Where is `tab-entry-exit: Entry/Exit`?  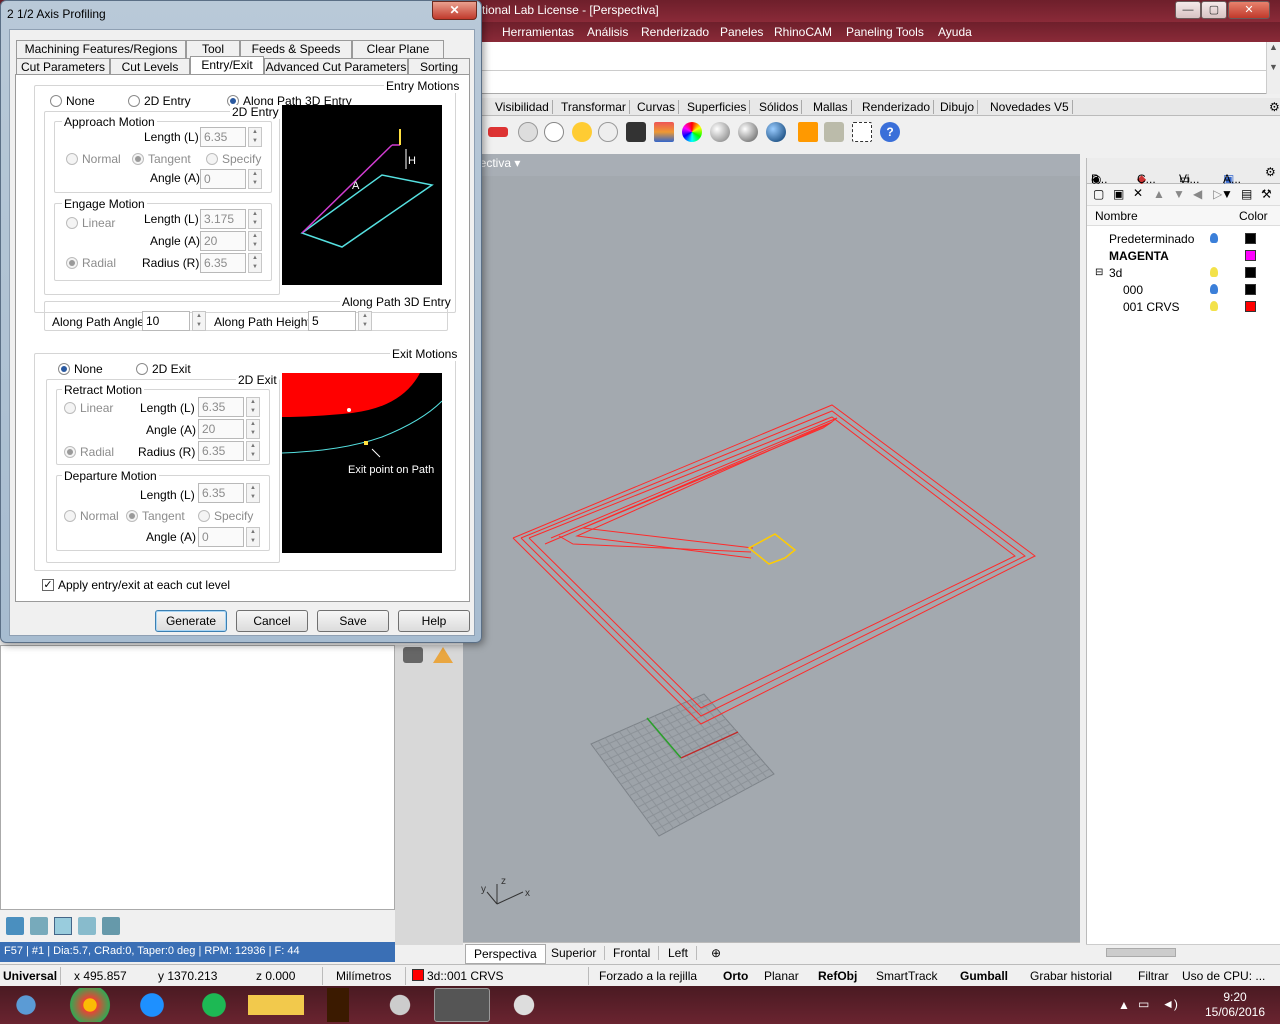 tab-entry-exit: Entry/Exit is located at coordinates (227, 66).